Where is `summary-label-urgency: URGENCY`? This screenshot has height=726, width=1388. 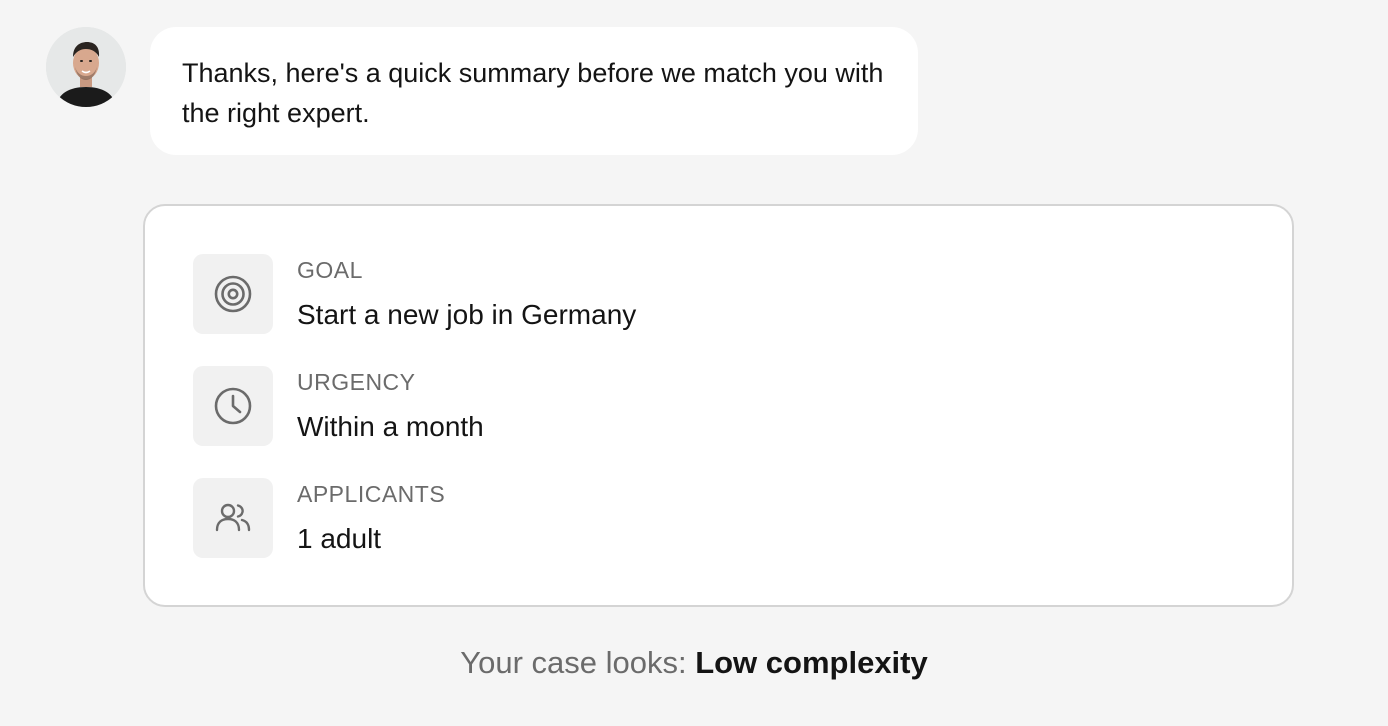 summary-label-urgency: URGENCY is located at coordinates (356, 382).